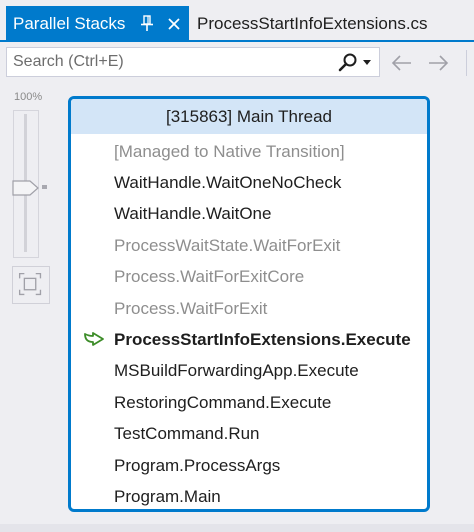 The height and width of the screenshot is (532, 474). I want to click on tab-parallel-stacks: Parallel Stacks, so click(97, 24).